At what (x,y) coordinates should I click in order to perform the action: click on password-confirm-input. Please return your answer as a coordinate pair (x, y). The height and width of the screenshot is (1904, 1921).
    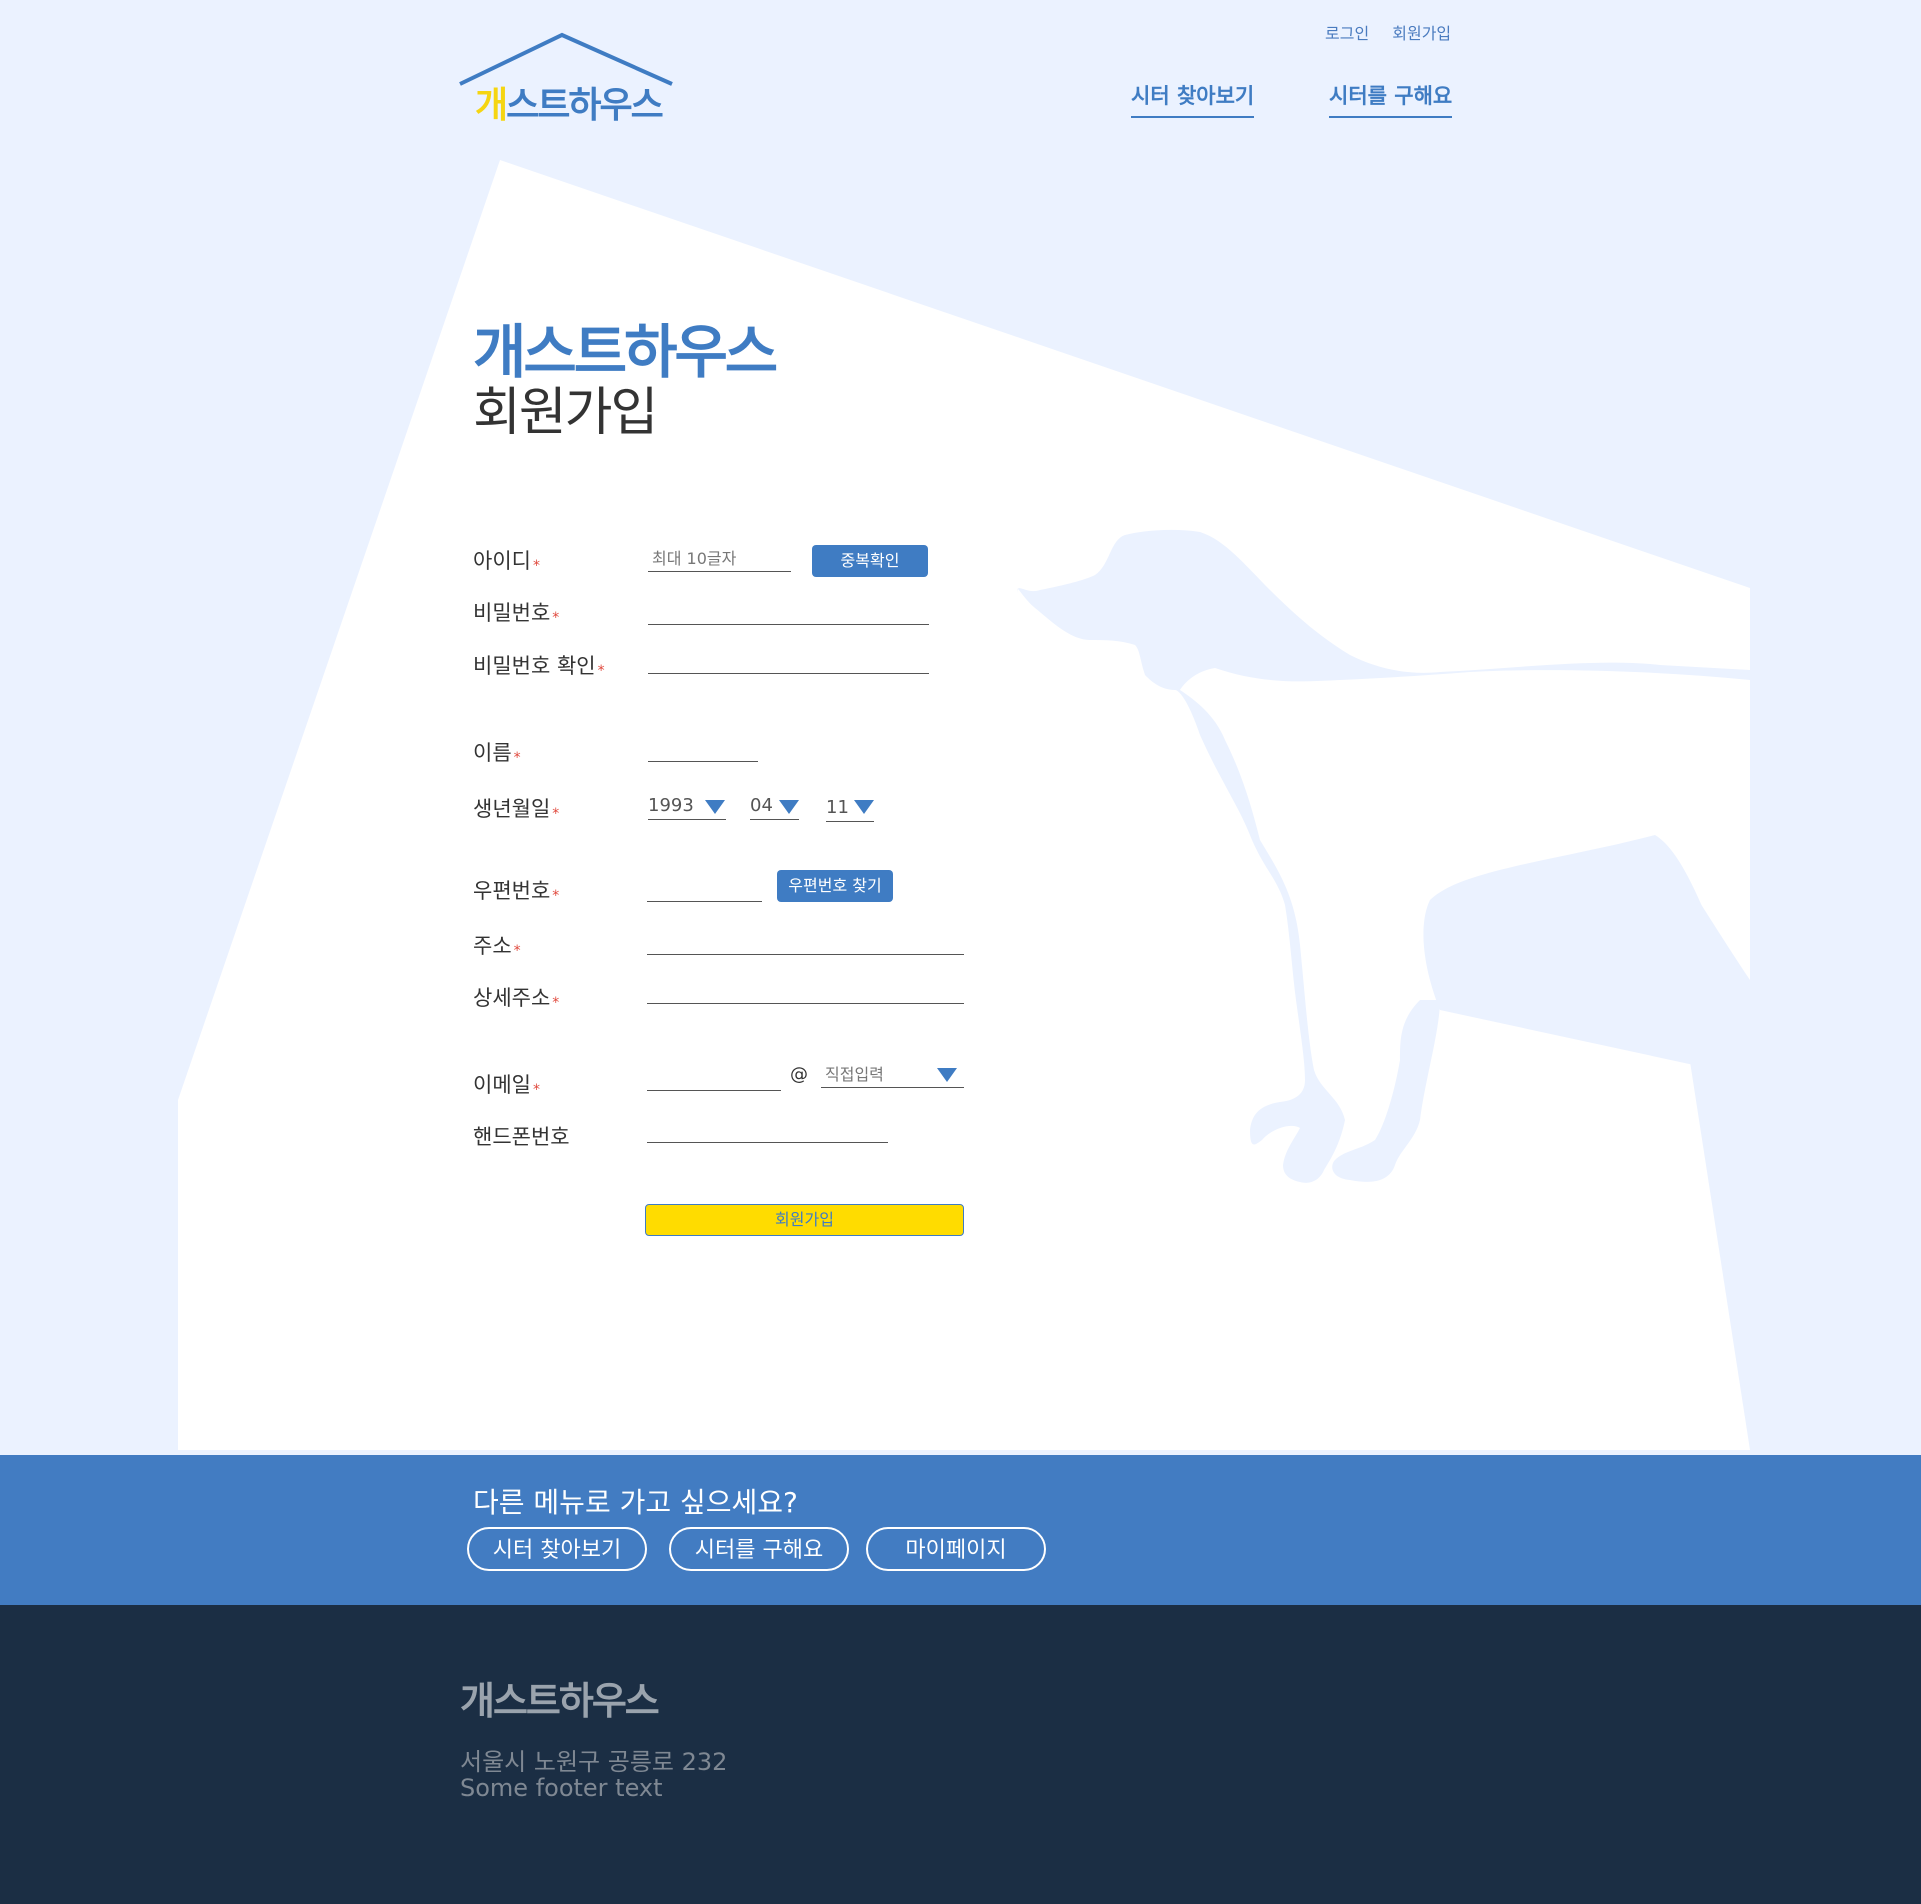
    Looking at the image, I should click on (788, 660).